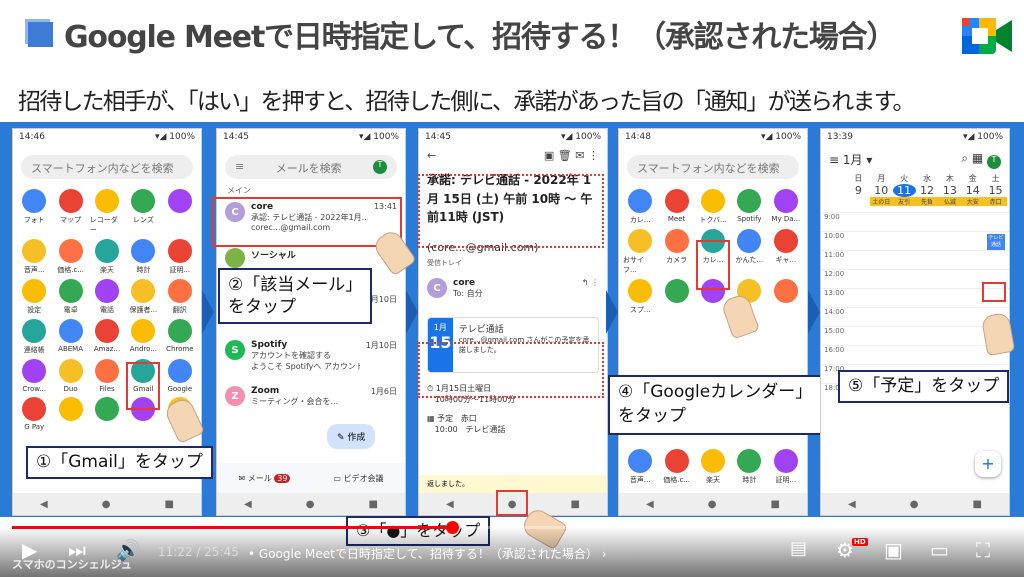 The image size is (1024, 577). I want to click on time-slot: 15:00, so click(915, 335).